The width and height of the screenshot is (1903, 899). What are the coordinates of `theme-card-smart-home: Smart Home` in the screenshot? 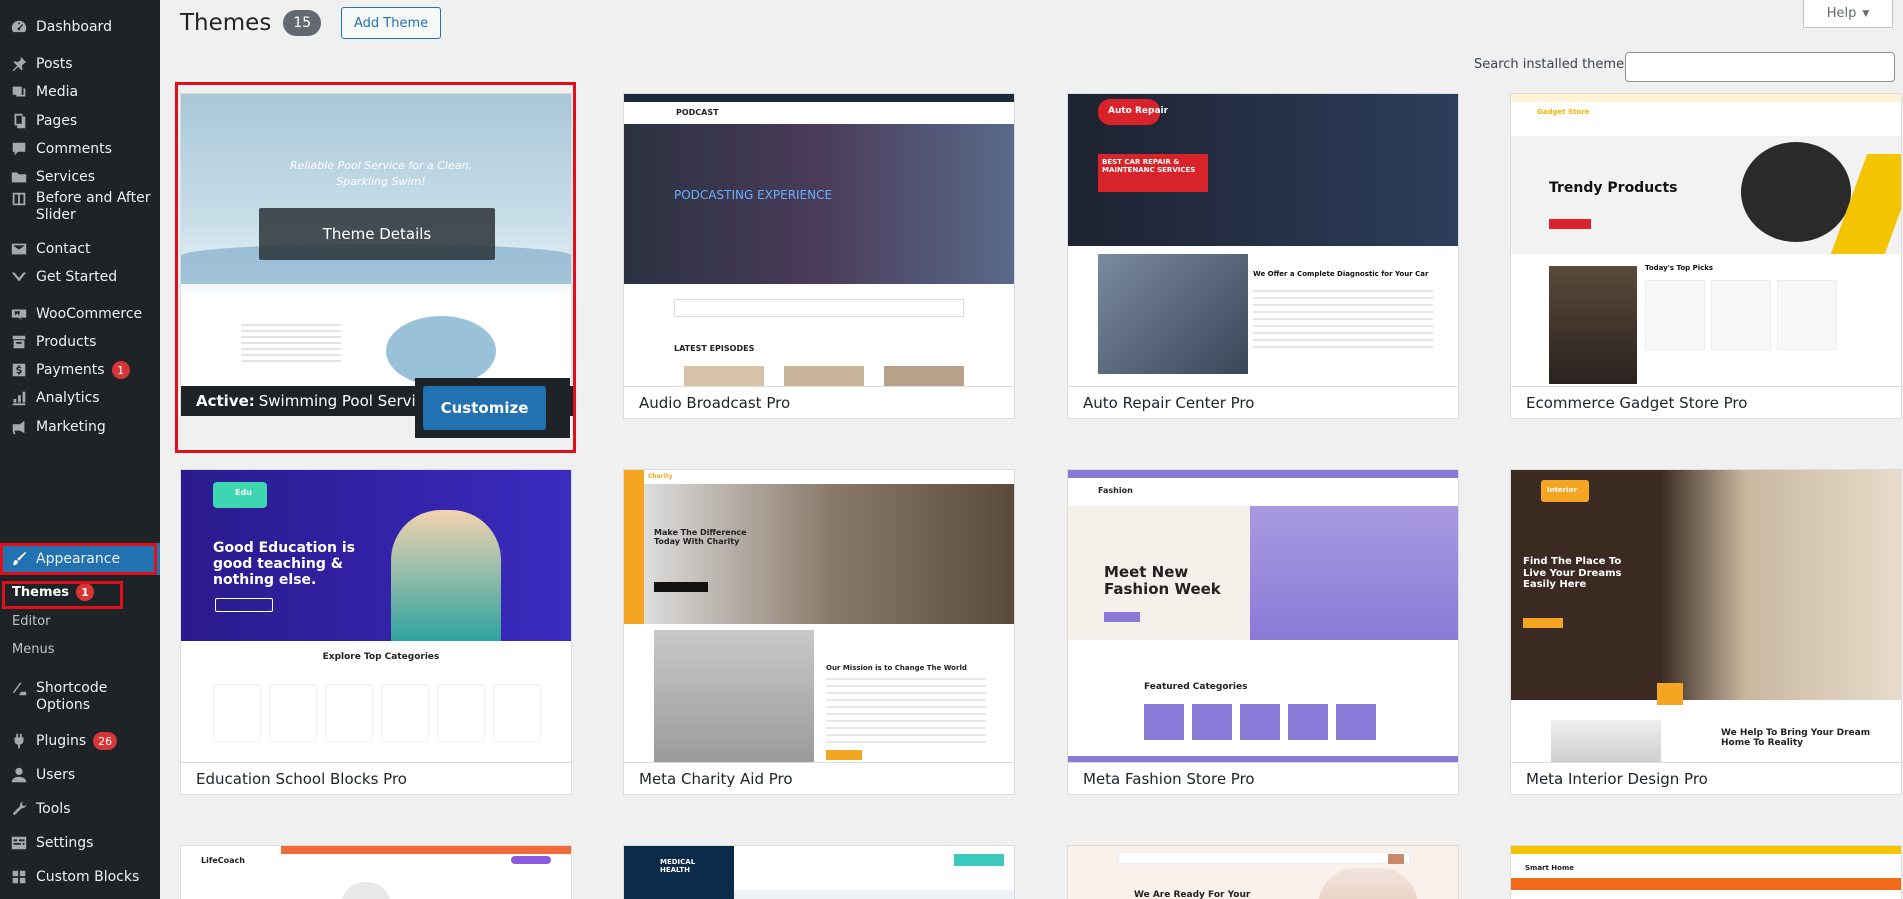 It's located at (1706, 872).